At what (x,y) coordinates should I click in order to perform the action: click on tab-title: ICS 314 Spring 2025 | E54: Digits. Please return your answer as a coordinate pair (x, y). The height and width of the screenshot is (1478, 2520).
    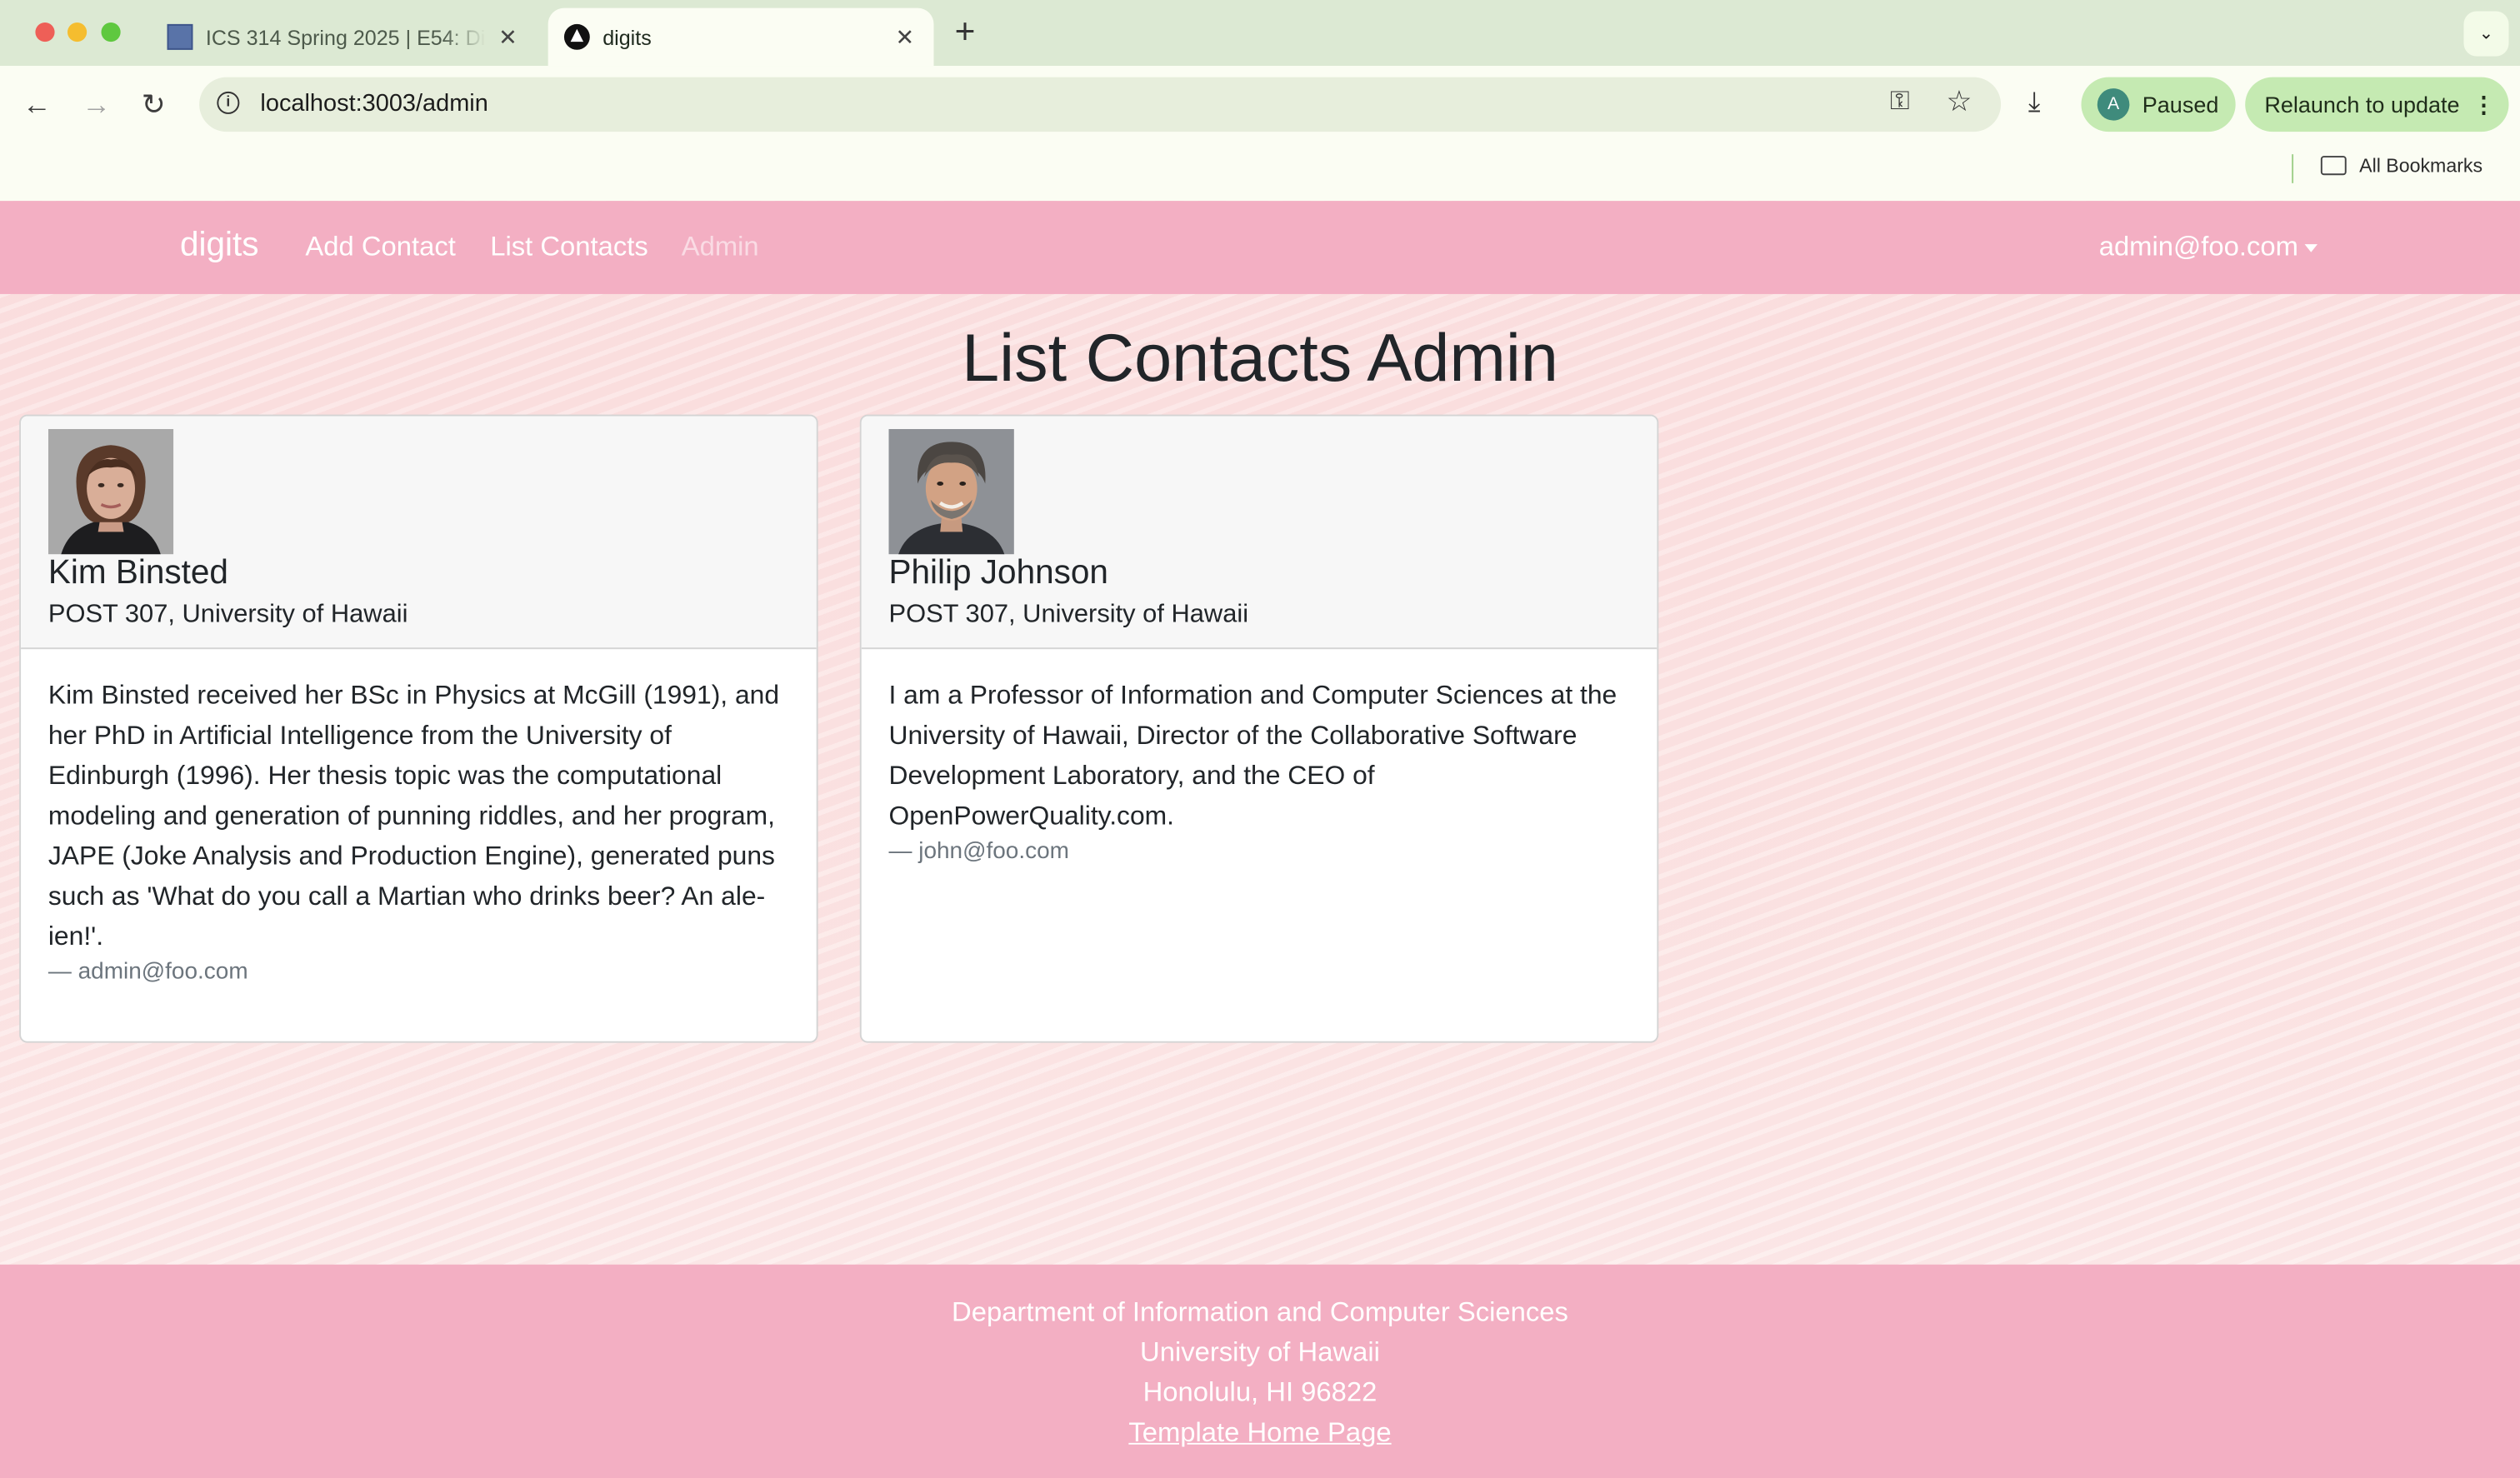
    Looking at the image, I should click on (345, 37).